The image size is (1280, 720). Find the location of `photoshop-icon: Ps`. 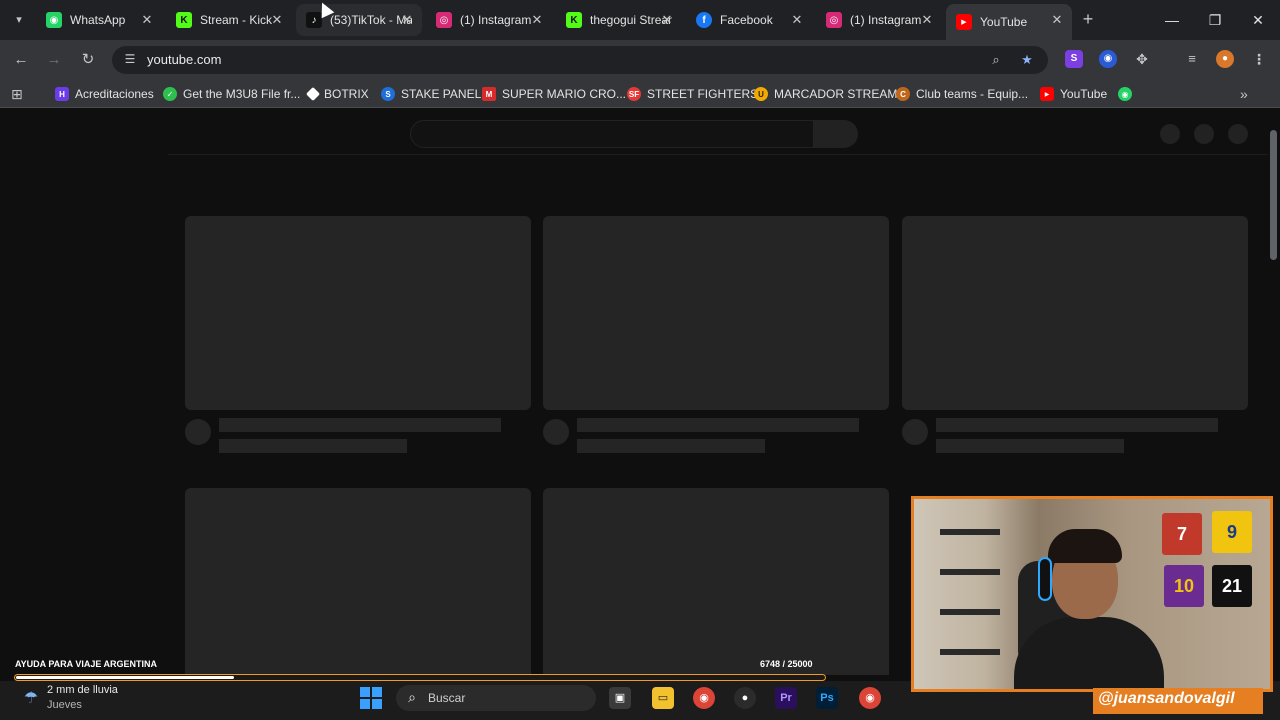

photoshop-icon: Ps is located at coordinates (827, 698).